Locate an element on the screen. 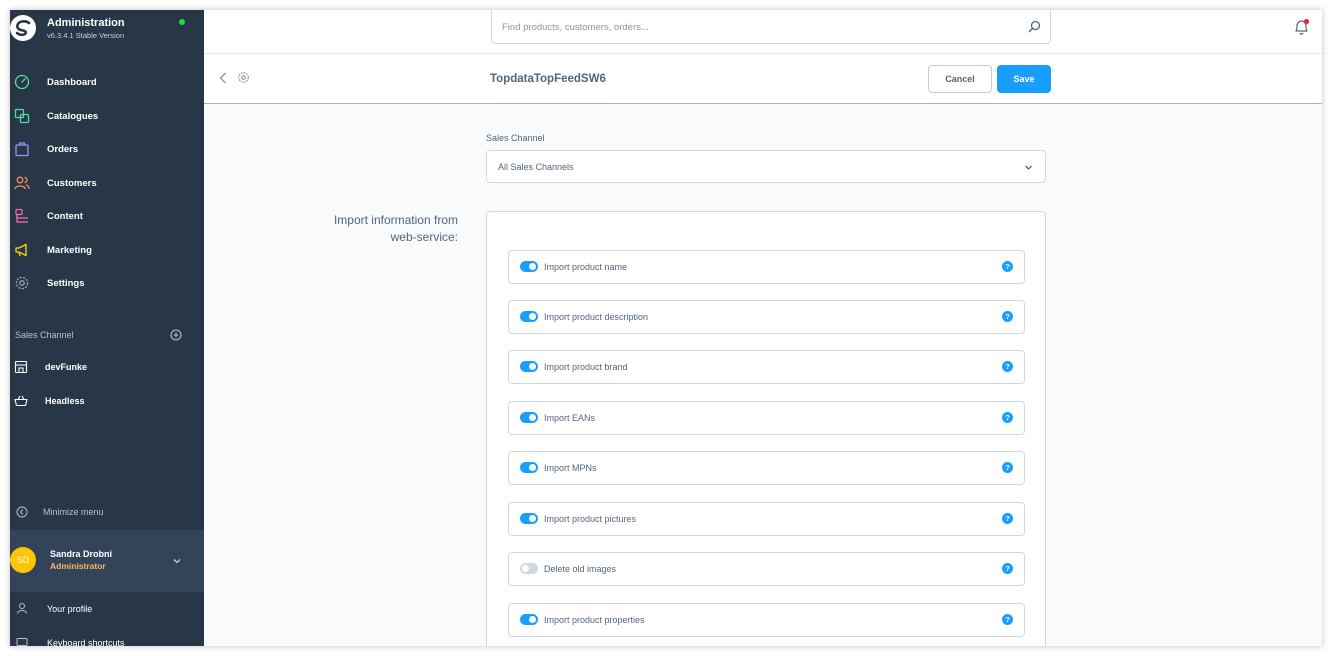  bottom-link-label: Keyboard shortcuts is located at coordinates (86, 642).